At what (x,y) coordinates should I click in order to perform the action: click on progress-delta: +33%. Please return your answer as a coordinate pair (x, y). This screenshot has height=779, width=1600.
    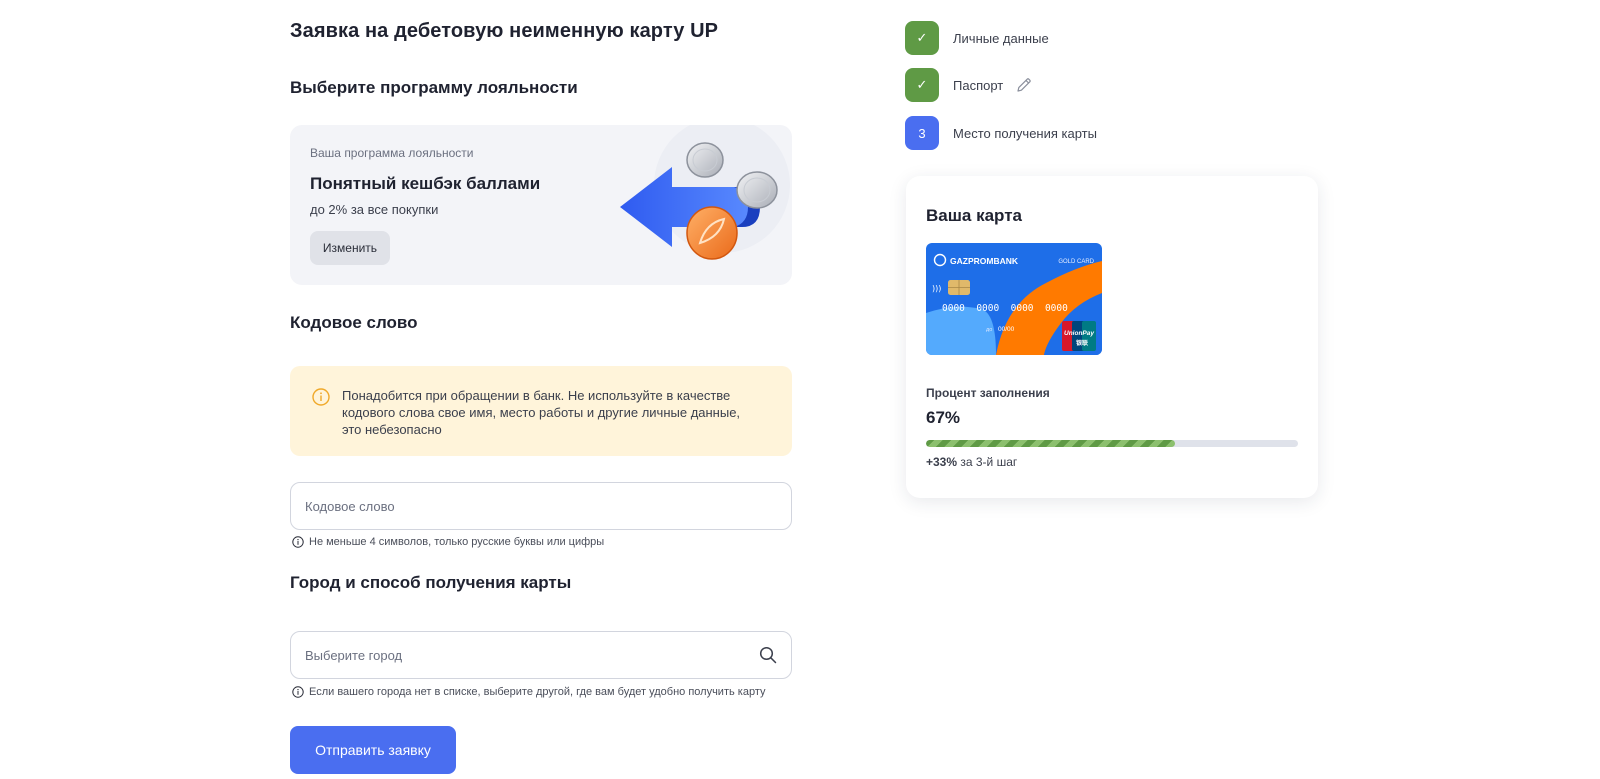
    Looking at the image, I should click on (942, 462).